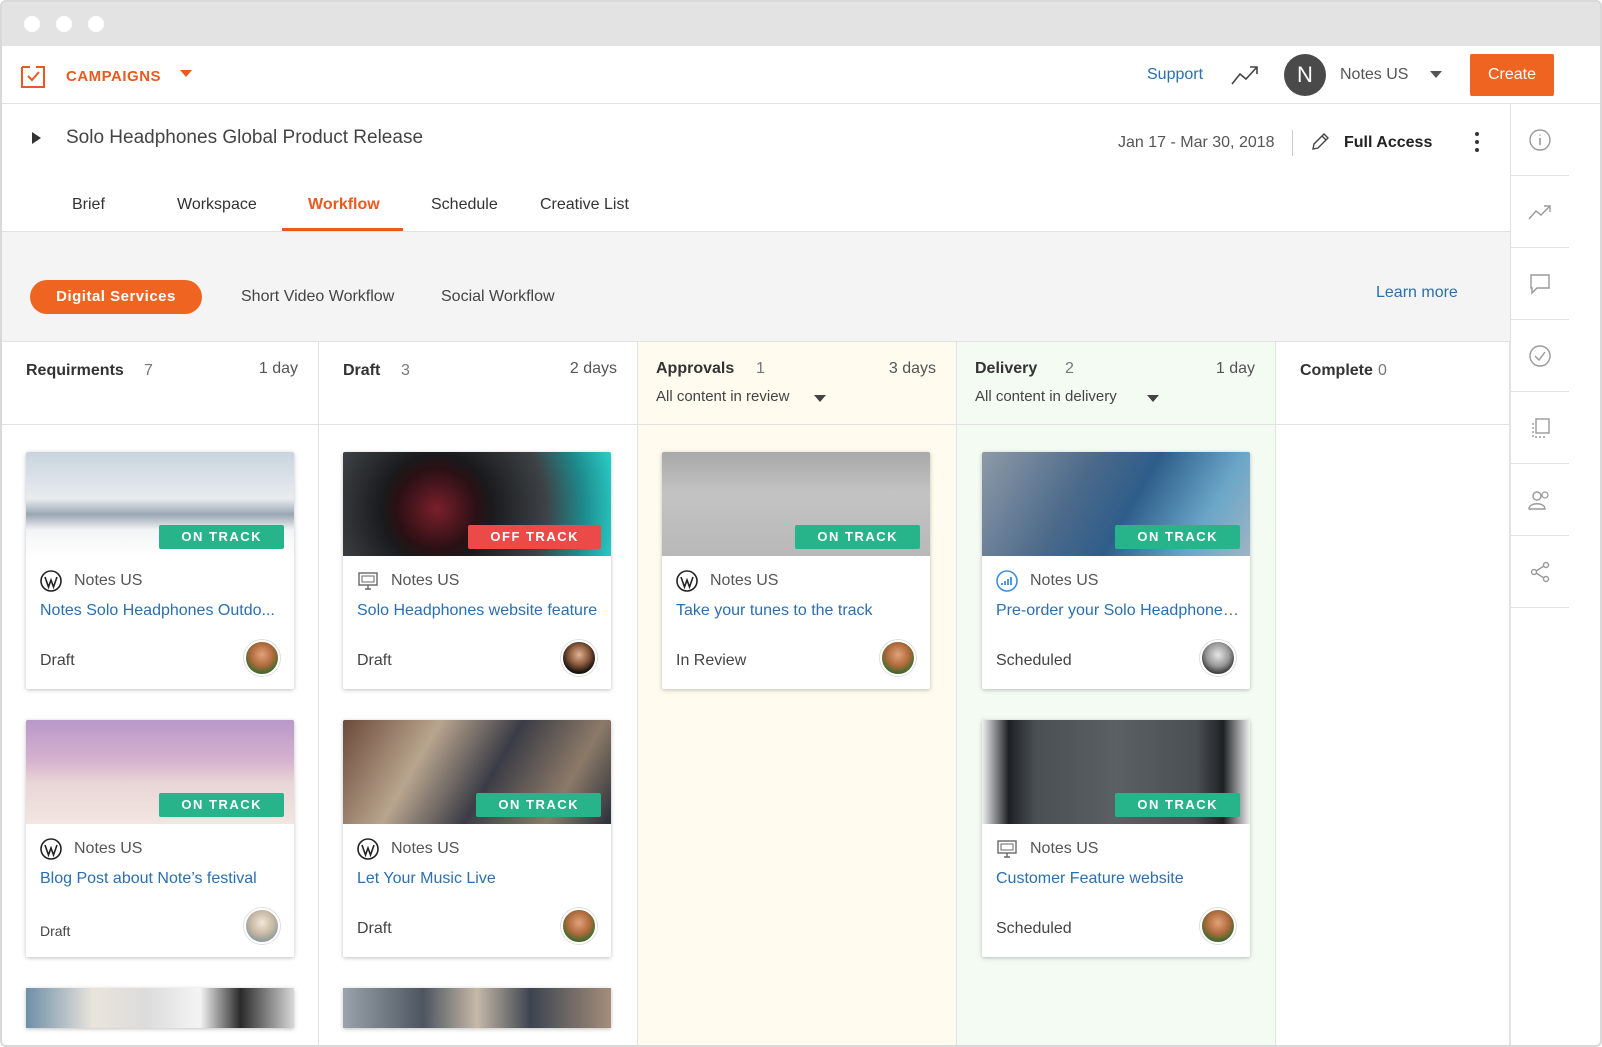 This screenshot has height=1047, width=1602. I want to click on window-maximize-dot, so click(96, 24).